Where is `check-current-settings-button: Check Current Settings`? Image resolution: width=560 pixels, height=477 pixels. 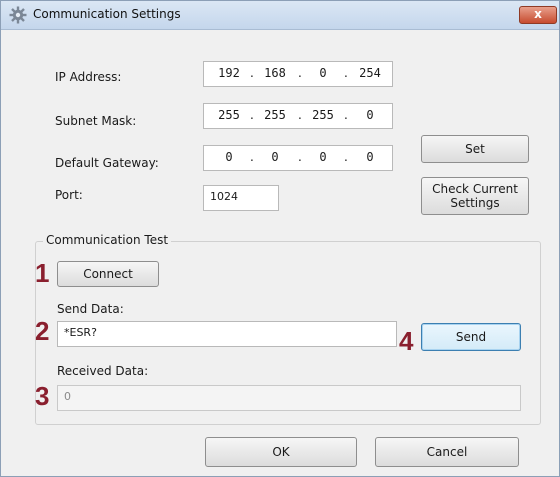 check-current-settings-button: Check Current Settings is located at coordinates (475, 196).